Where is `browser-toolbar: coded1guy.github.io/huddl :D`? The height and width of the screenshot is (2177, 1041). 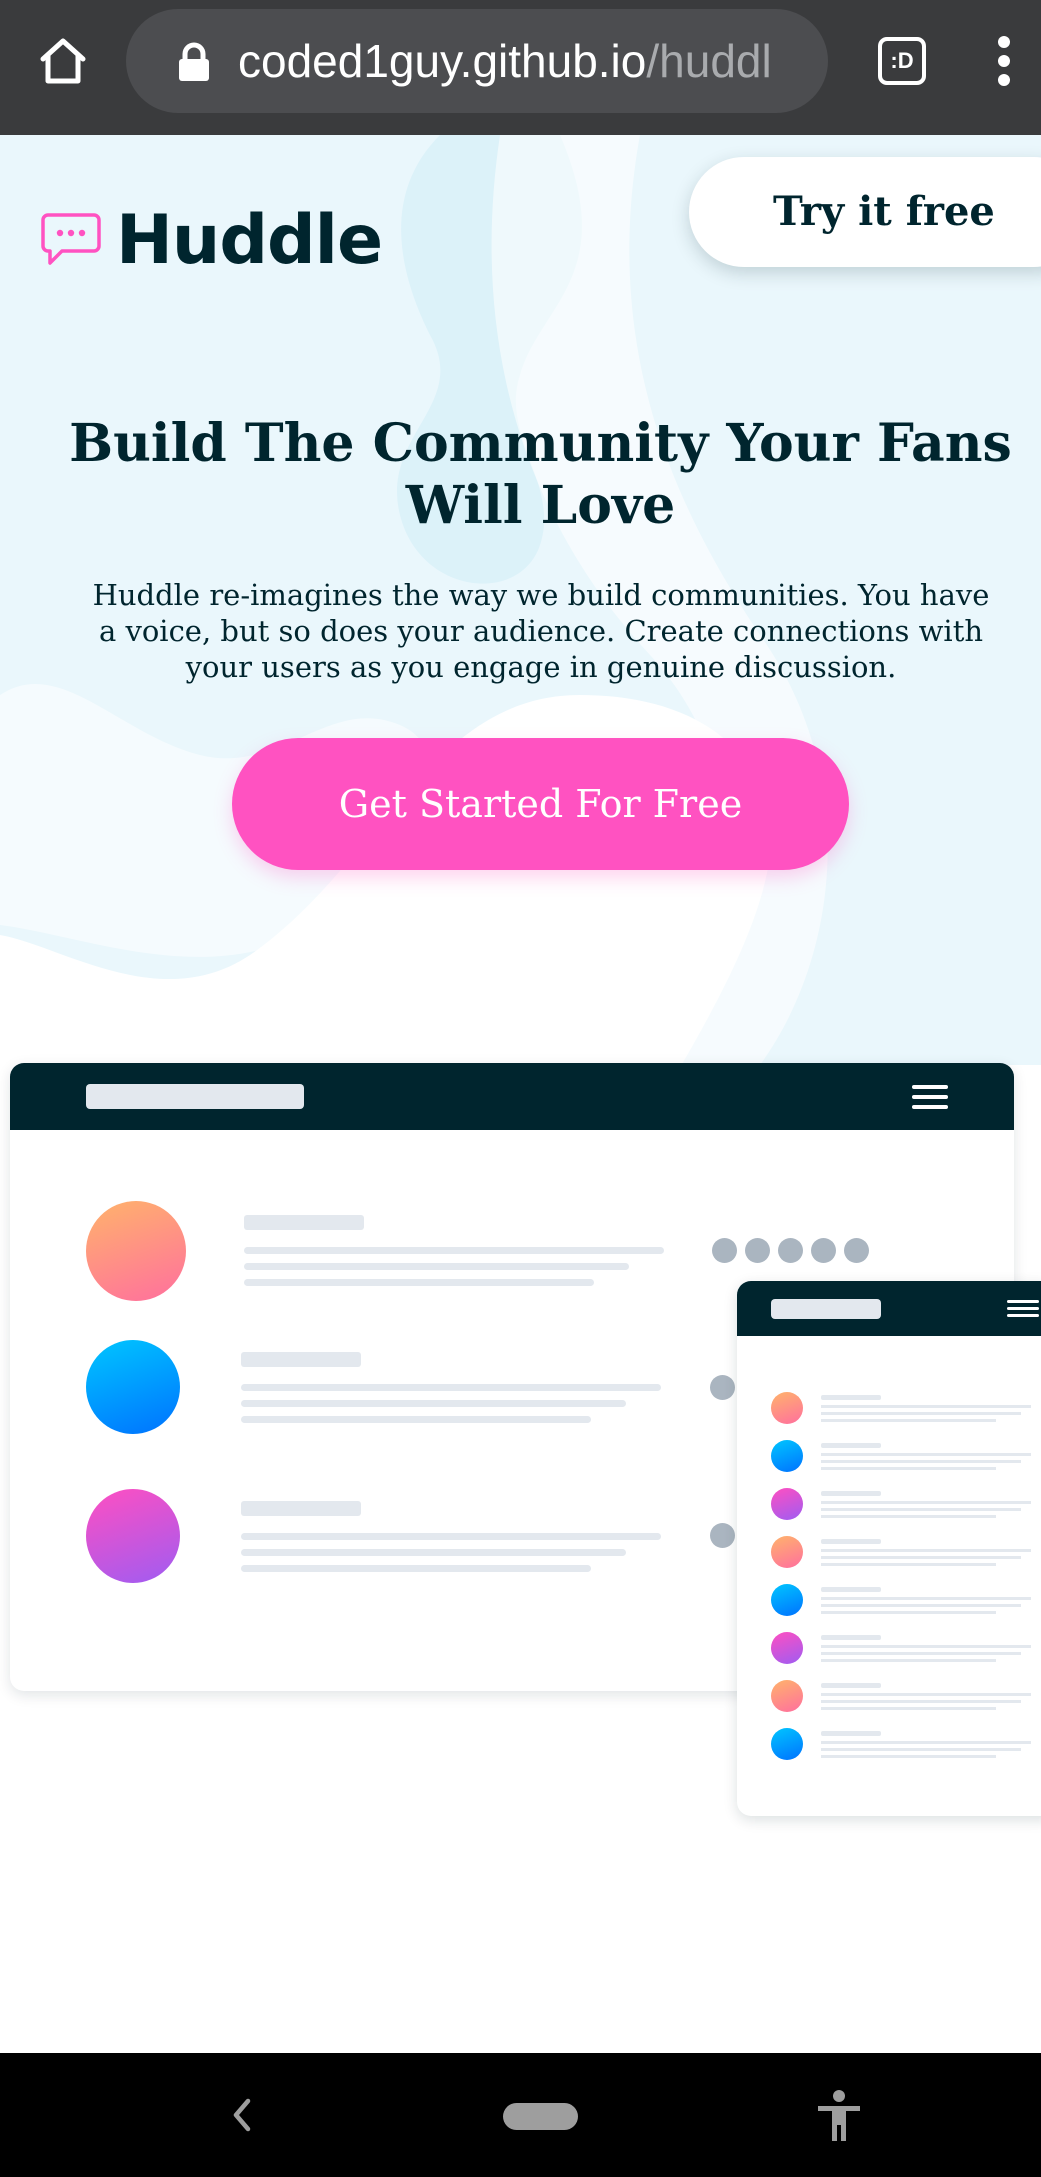
browser-toolbar: coded1guy.github.io/huddl :D is located at coordinates (520, 67).